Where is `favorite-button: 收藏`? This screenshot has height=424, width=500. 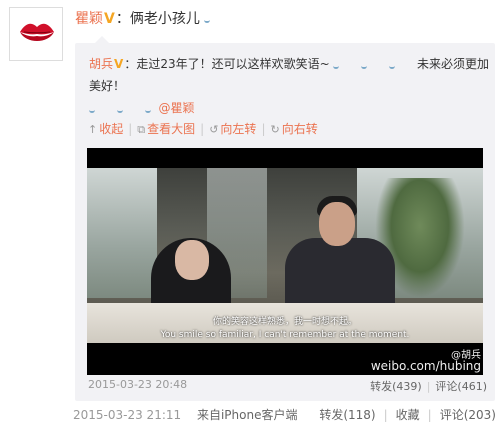 favorite-button: 收藏 is located at coordinates (408, 415).